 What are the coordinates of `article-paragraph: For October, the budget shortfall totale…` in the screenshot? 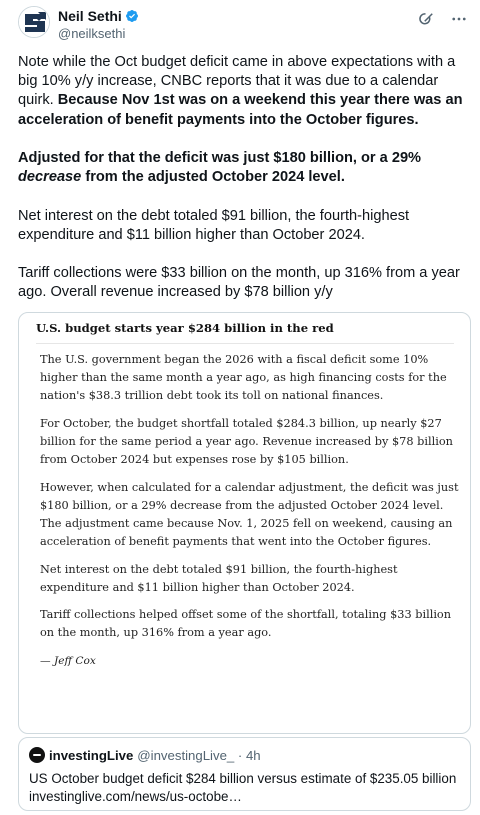 It's located at (246, 441).